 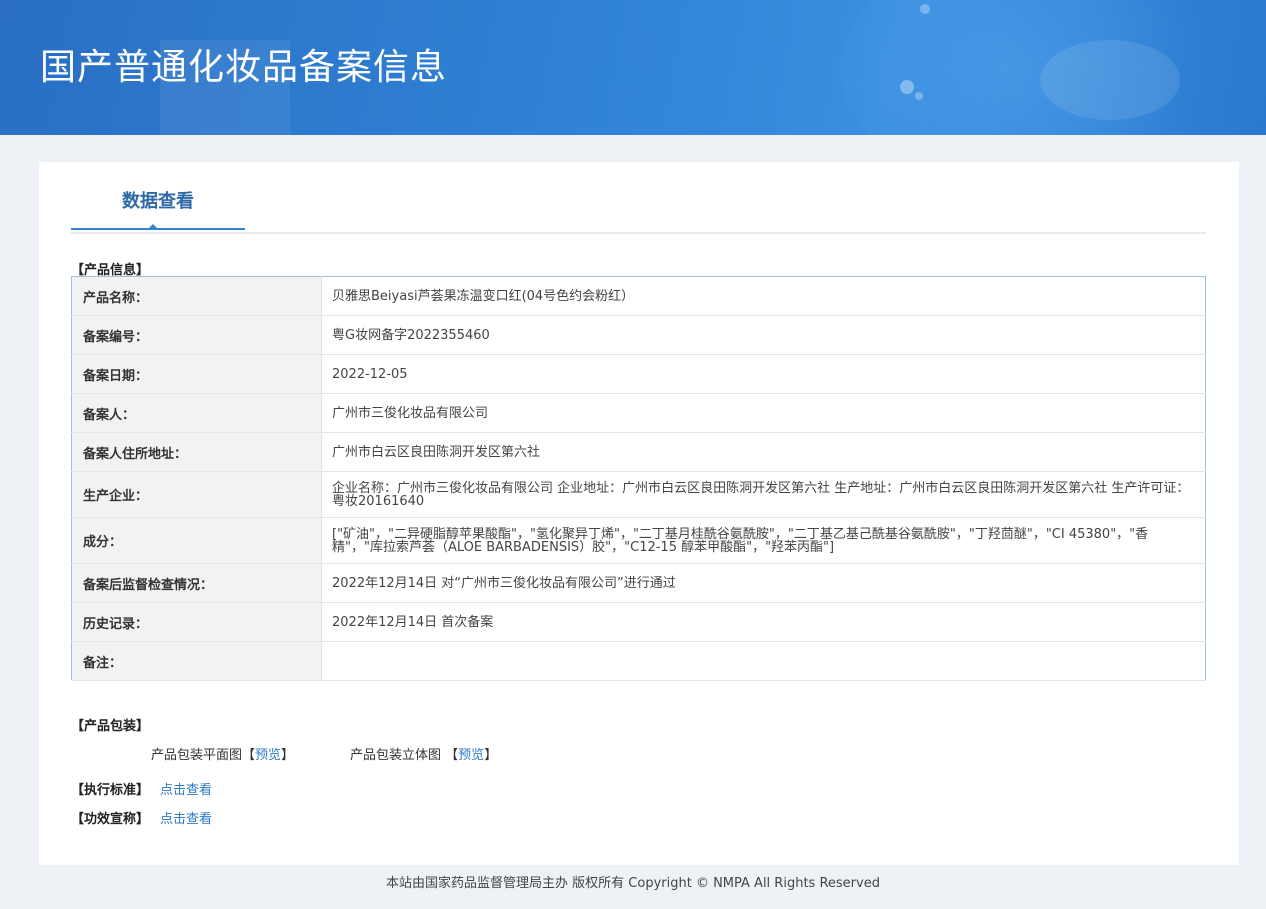 I want to click on page-title: 国产普通化妆品备案信息, so click(x=244, y=67).